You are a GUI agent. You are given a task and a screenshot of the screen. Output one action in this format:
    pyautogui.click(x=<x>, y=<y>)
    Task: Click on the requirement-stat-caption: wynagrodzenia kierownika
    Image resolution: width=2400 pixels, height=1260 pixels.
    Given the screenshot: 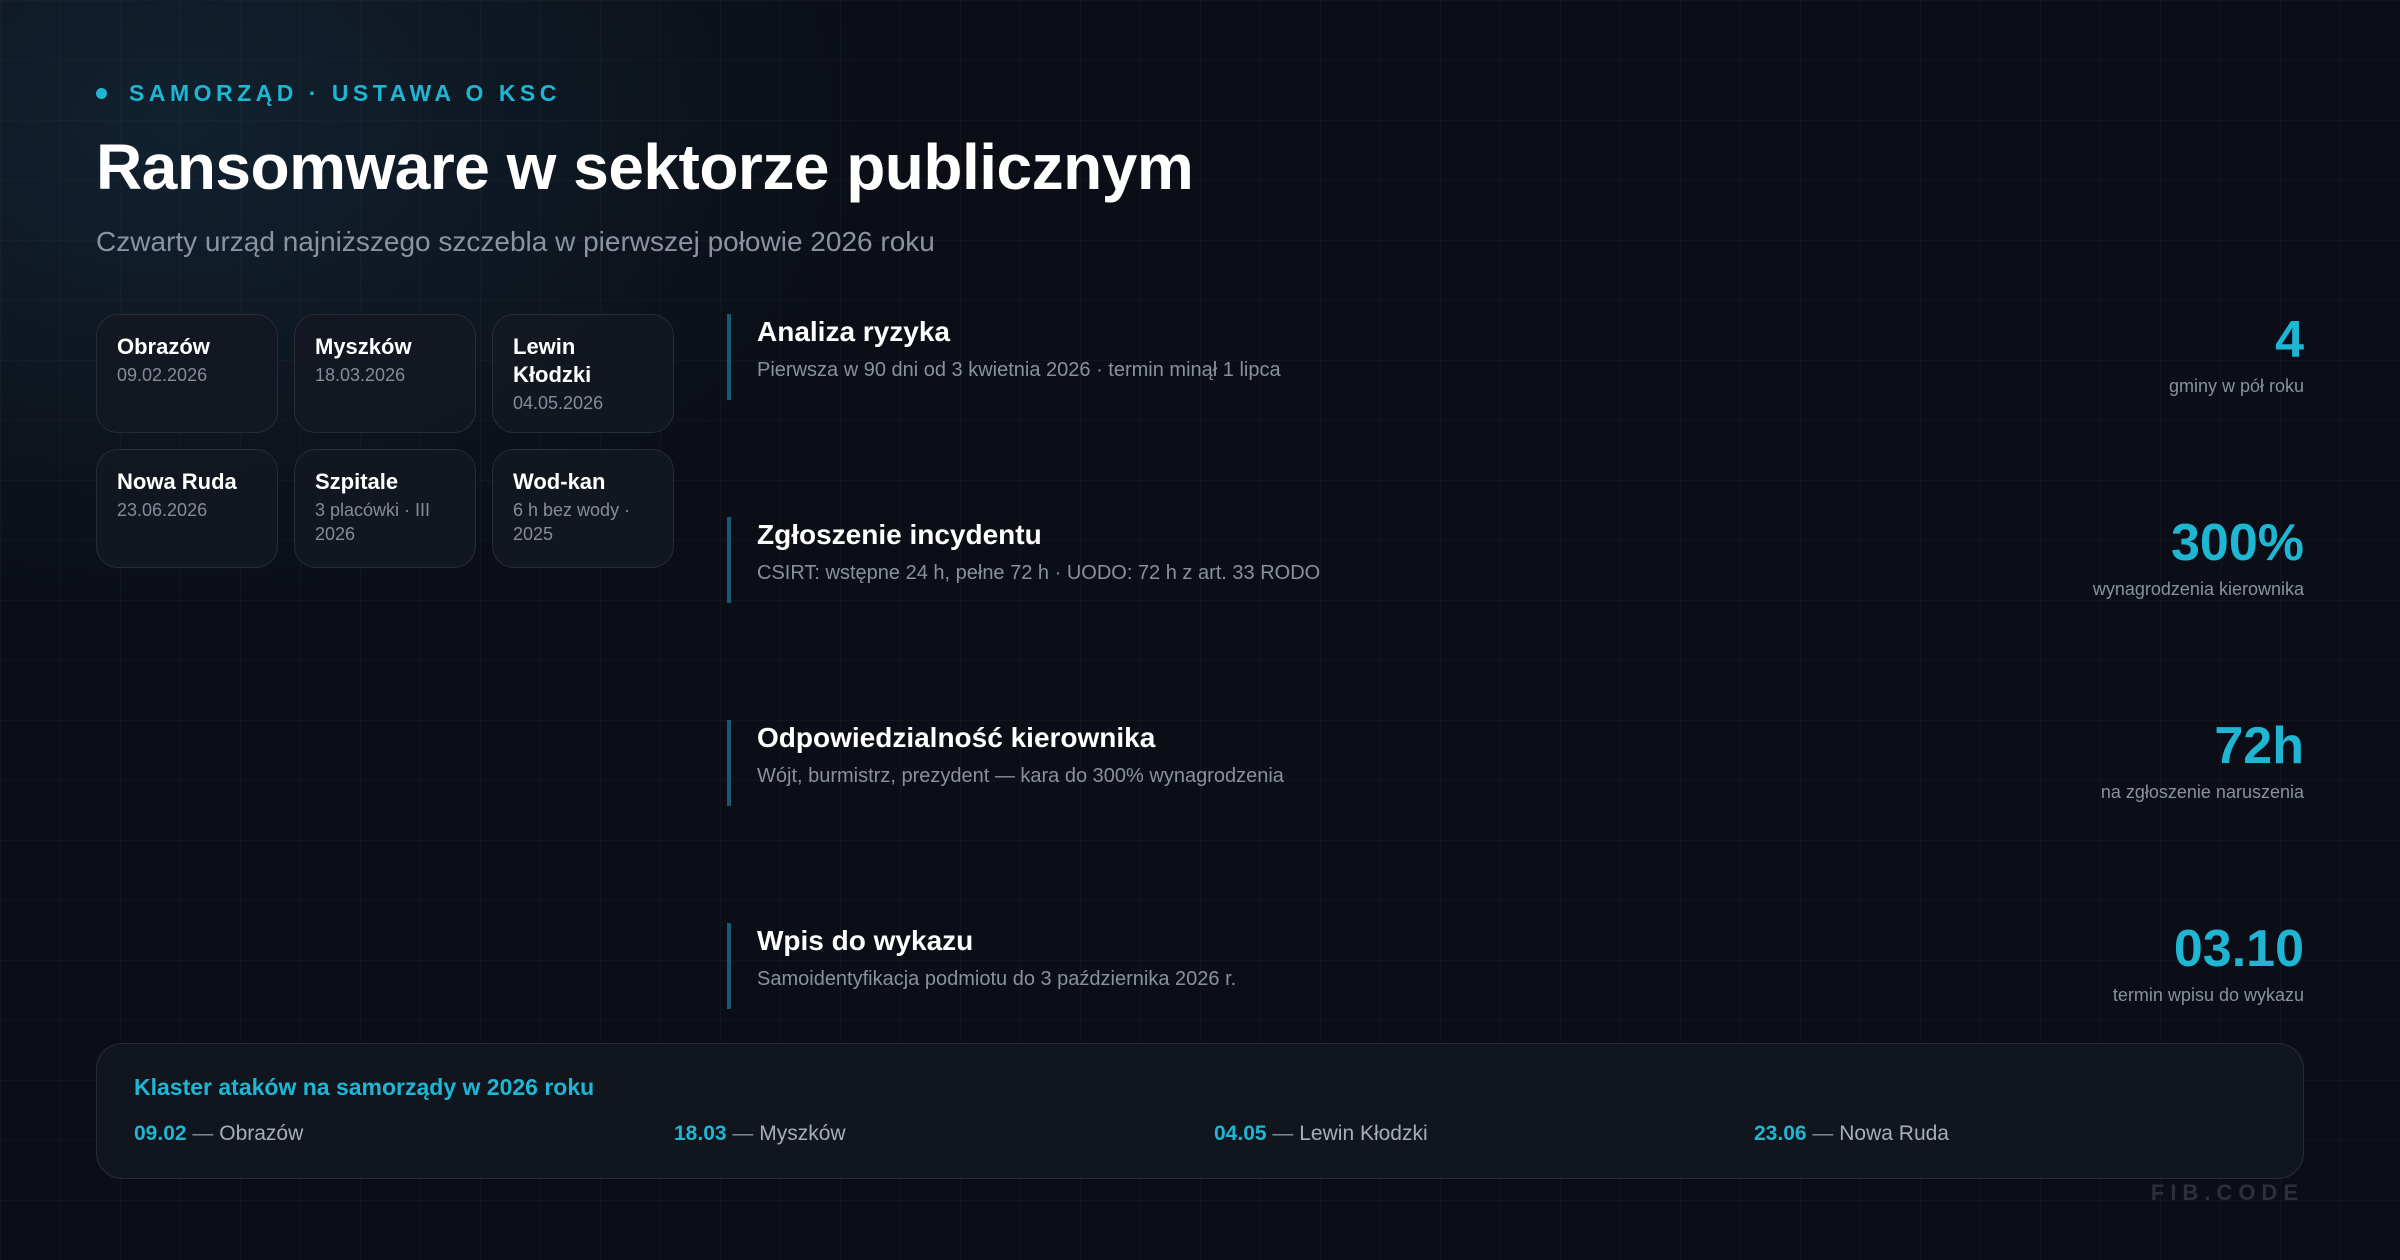 What is the action you would take?
    pyautogui.click(x=2198, y=589)
    